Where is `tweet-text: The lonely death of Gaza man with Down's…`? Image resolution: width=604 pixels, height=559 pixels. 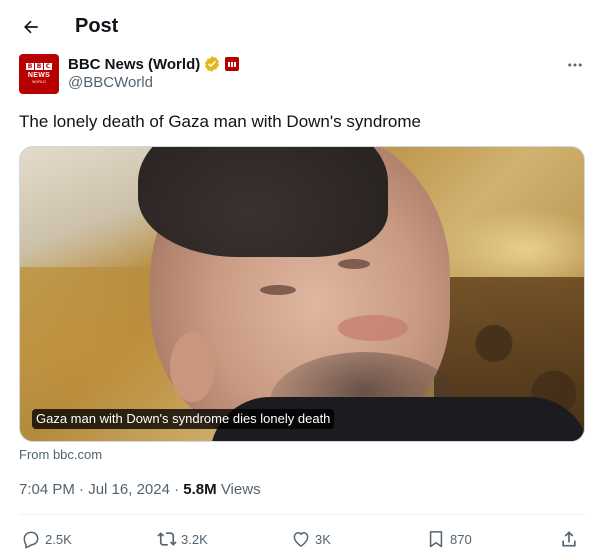
tweet-text: The lonely death of Gaza man with Down's… is located at coordinates (220, 121).